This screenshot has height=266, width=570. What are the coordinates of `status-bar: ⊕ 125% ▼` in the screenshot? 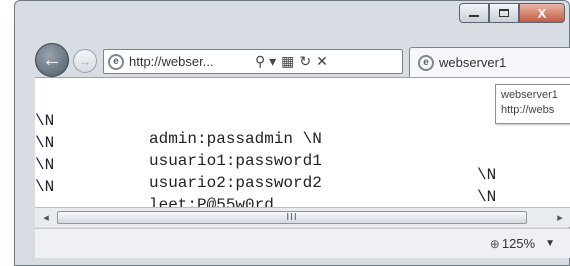 It's located at (302, 243).